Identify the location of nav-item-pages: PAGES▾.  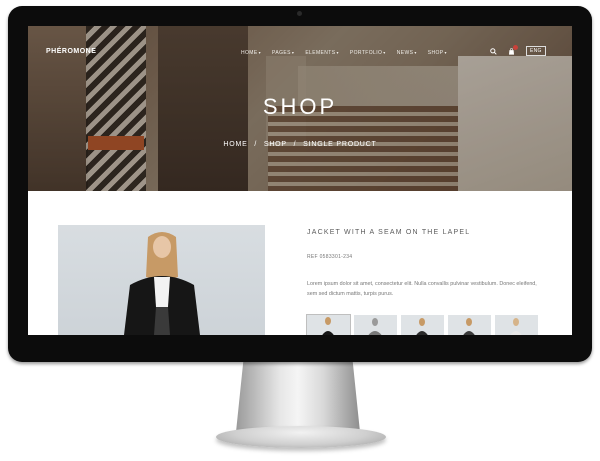
(283, 53).